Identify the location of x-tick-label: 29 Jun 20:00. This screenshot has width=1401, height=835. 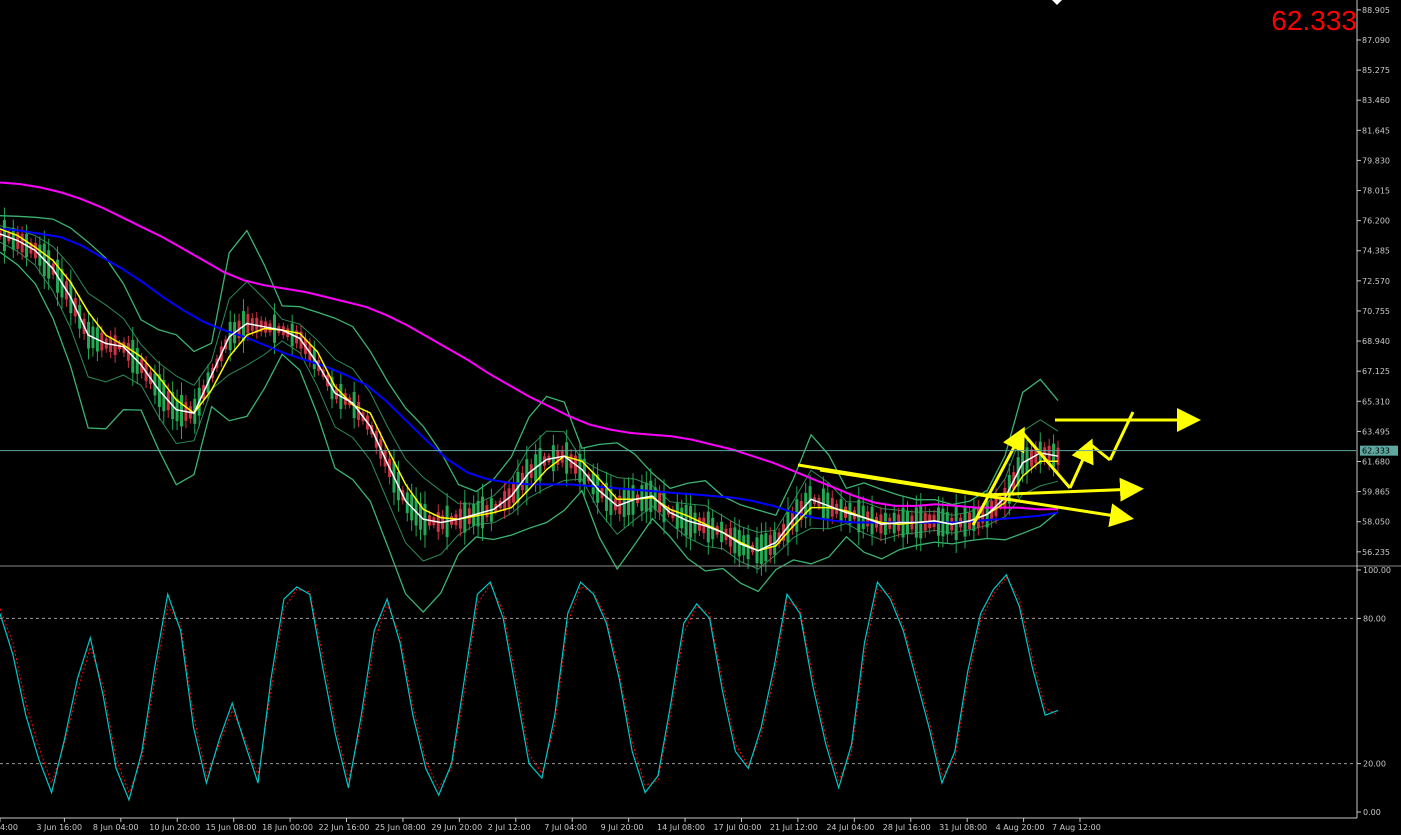
(456, 827).